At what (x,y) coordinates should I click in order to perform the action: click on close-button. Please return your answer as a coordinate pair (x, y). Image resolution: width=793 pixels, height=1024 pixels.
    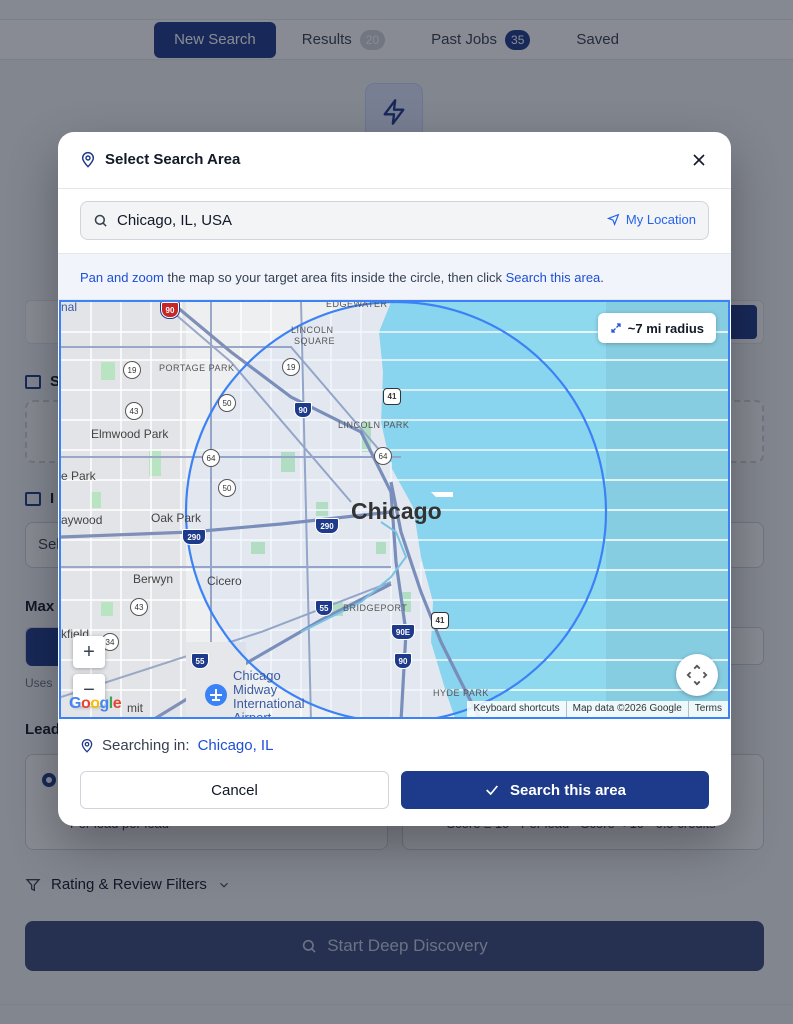
    Looking at the image, I should click on (699, 160).